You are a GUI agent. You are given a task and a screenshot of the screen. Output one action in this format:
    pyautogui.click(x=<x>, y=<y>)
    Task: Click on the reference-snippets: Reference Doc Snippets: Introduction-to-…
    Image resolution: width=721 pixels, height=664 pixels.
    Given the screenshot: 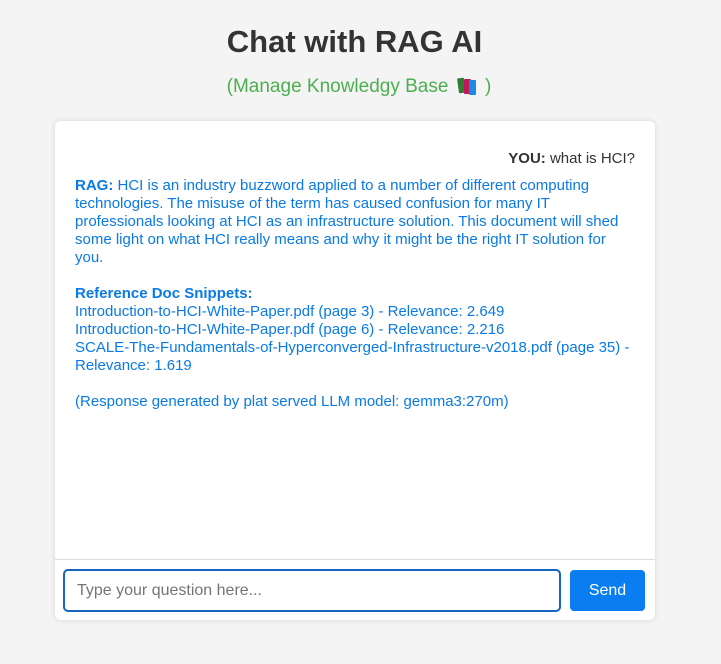 What is the action you would take?
    pyautogui.click(x=355, y=330)
    